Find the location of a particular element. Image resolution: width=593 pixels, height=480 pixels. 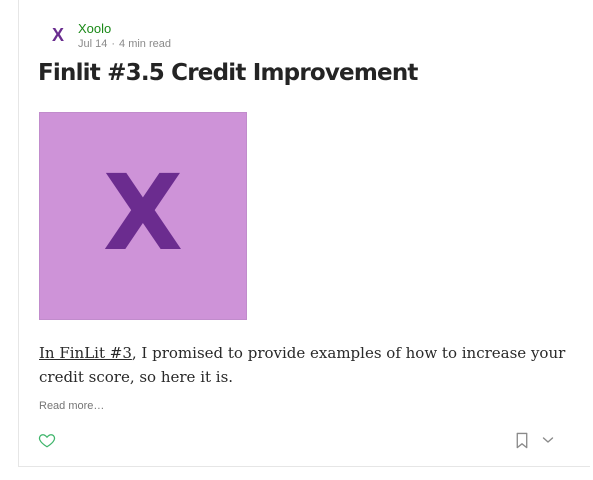

author-avatar: X is located at coordinates (58, 35).